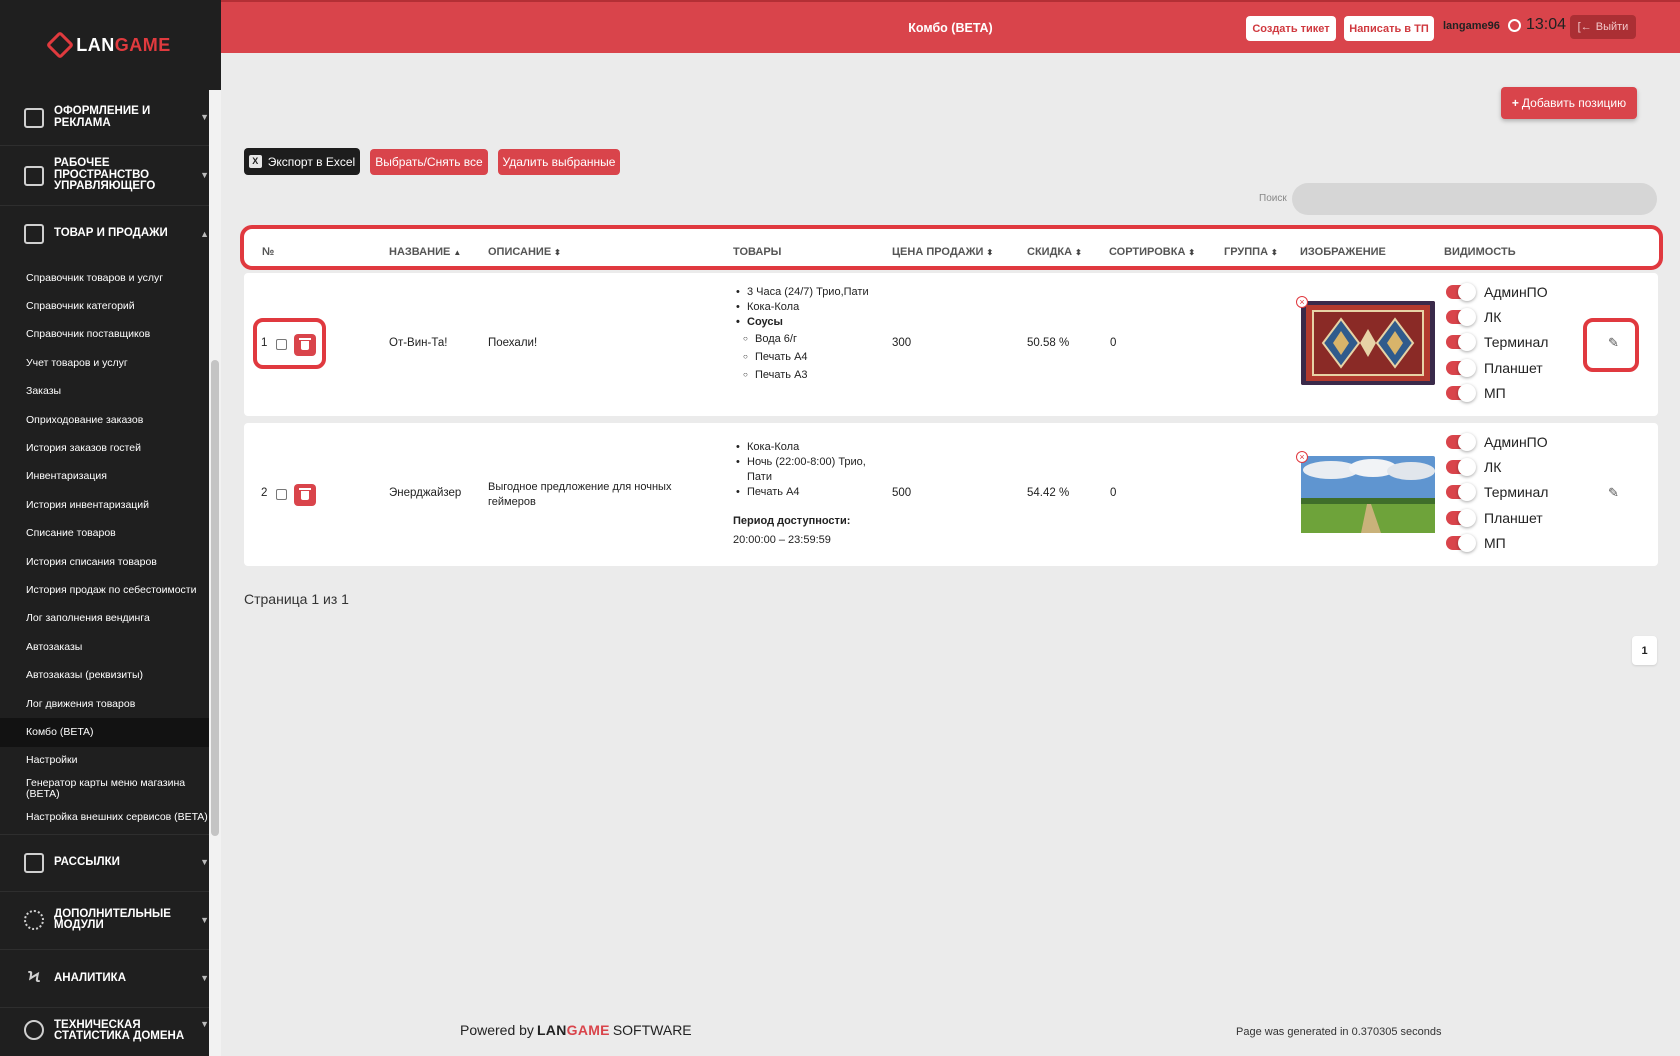  I want to click on row-sorting: 0, so click(1113, 343).